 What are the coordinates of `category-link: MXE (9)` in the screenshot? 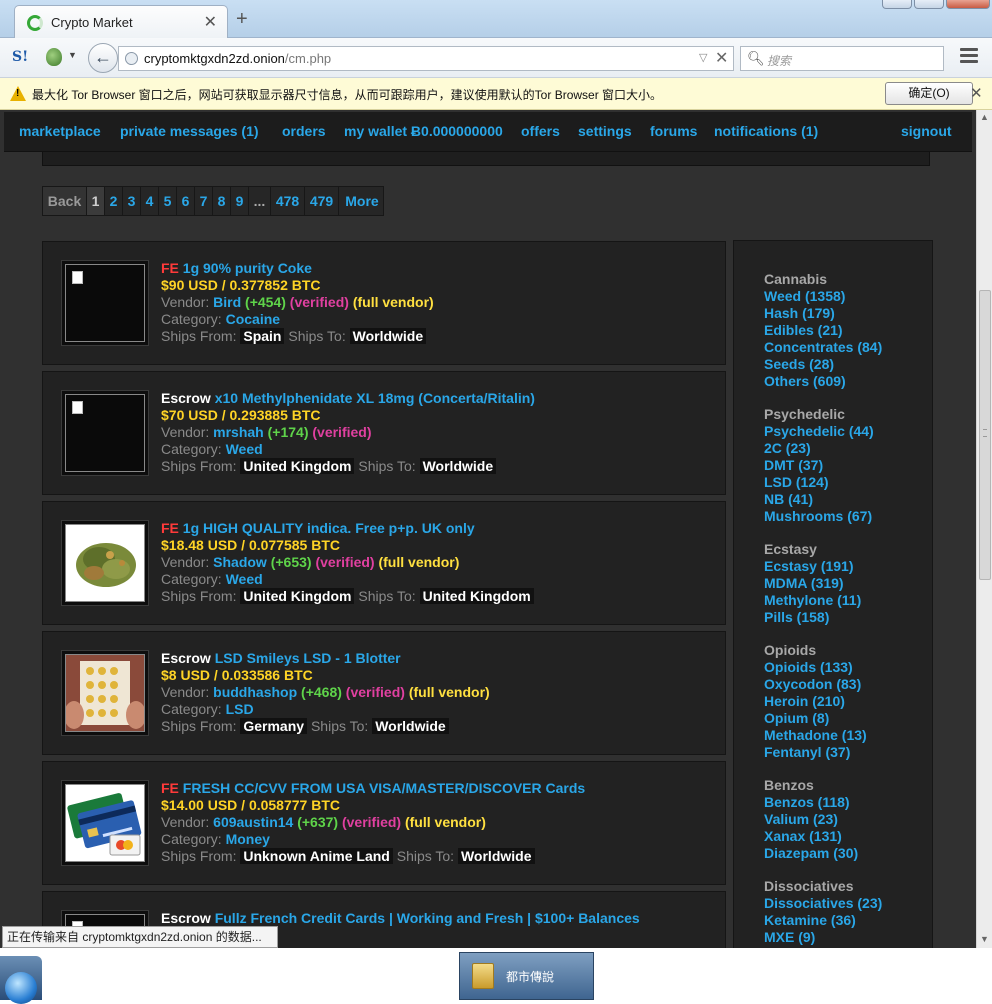 It's located at (823, 937).